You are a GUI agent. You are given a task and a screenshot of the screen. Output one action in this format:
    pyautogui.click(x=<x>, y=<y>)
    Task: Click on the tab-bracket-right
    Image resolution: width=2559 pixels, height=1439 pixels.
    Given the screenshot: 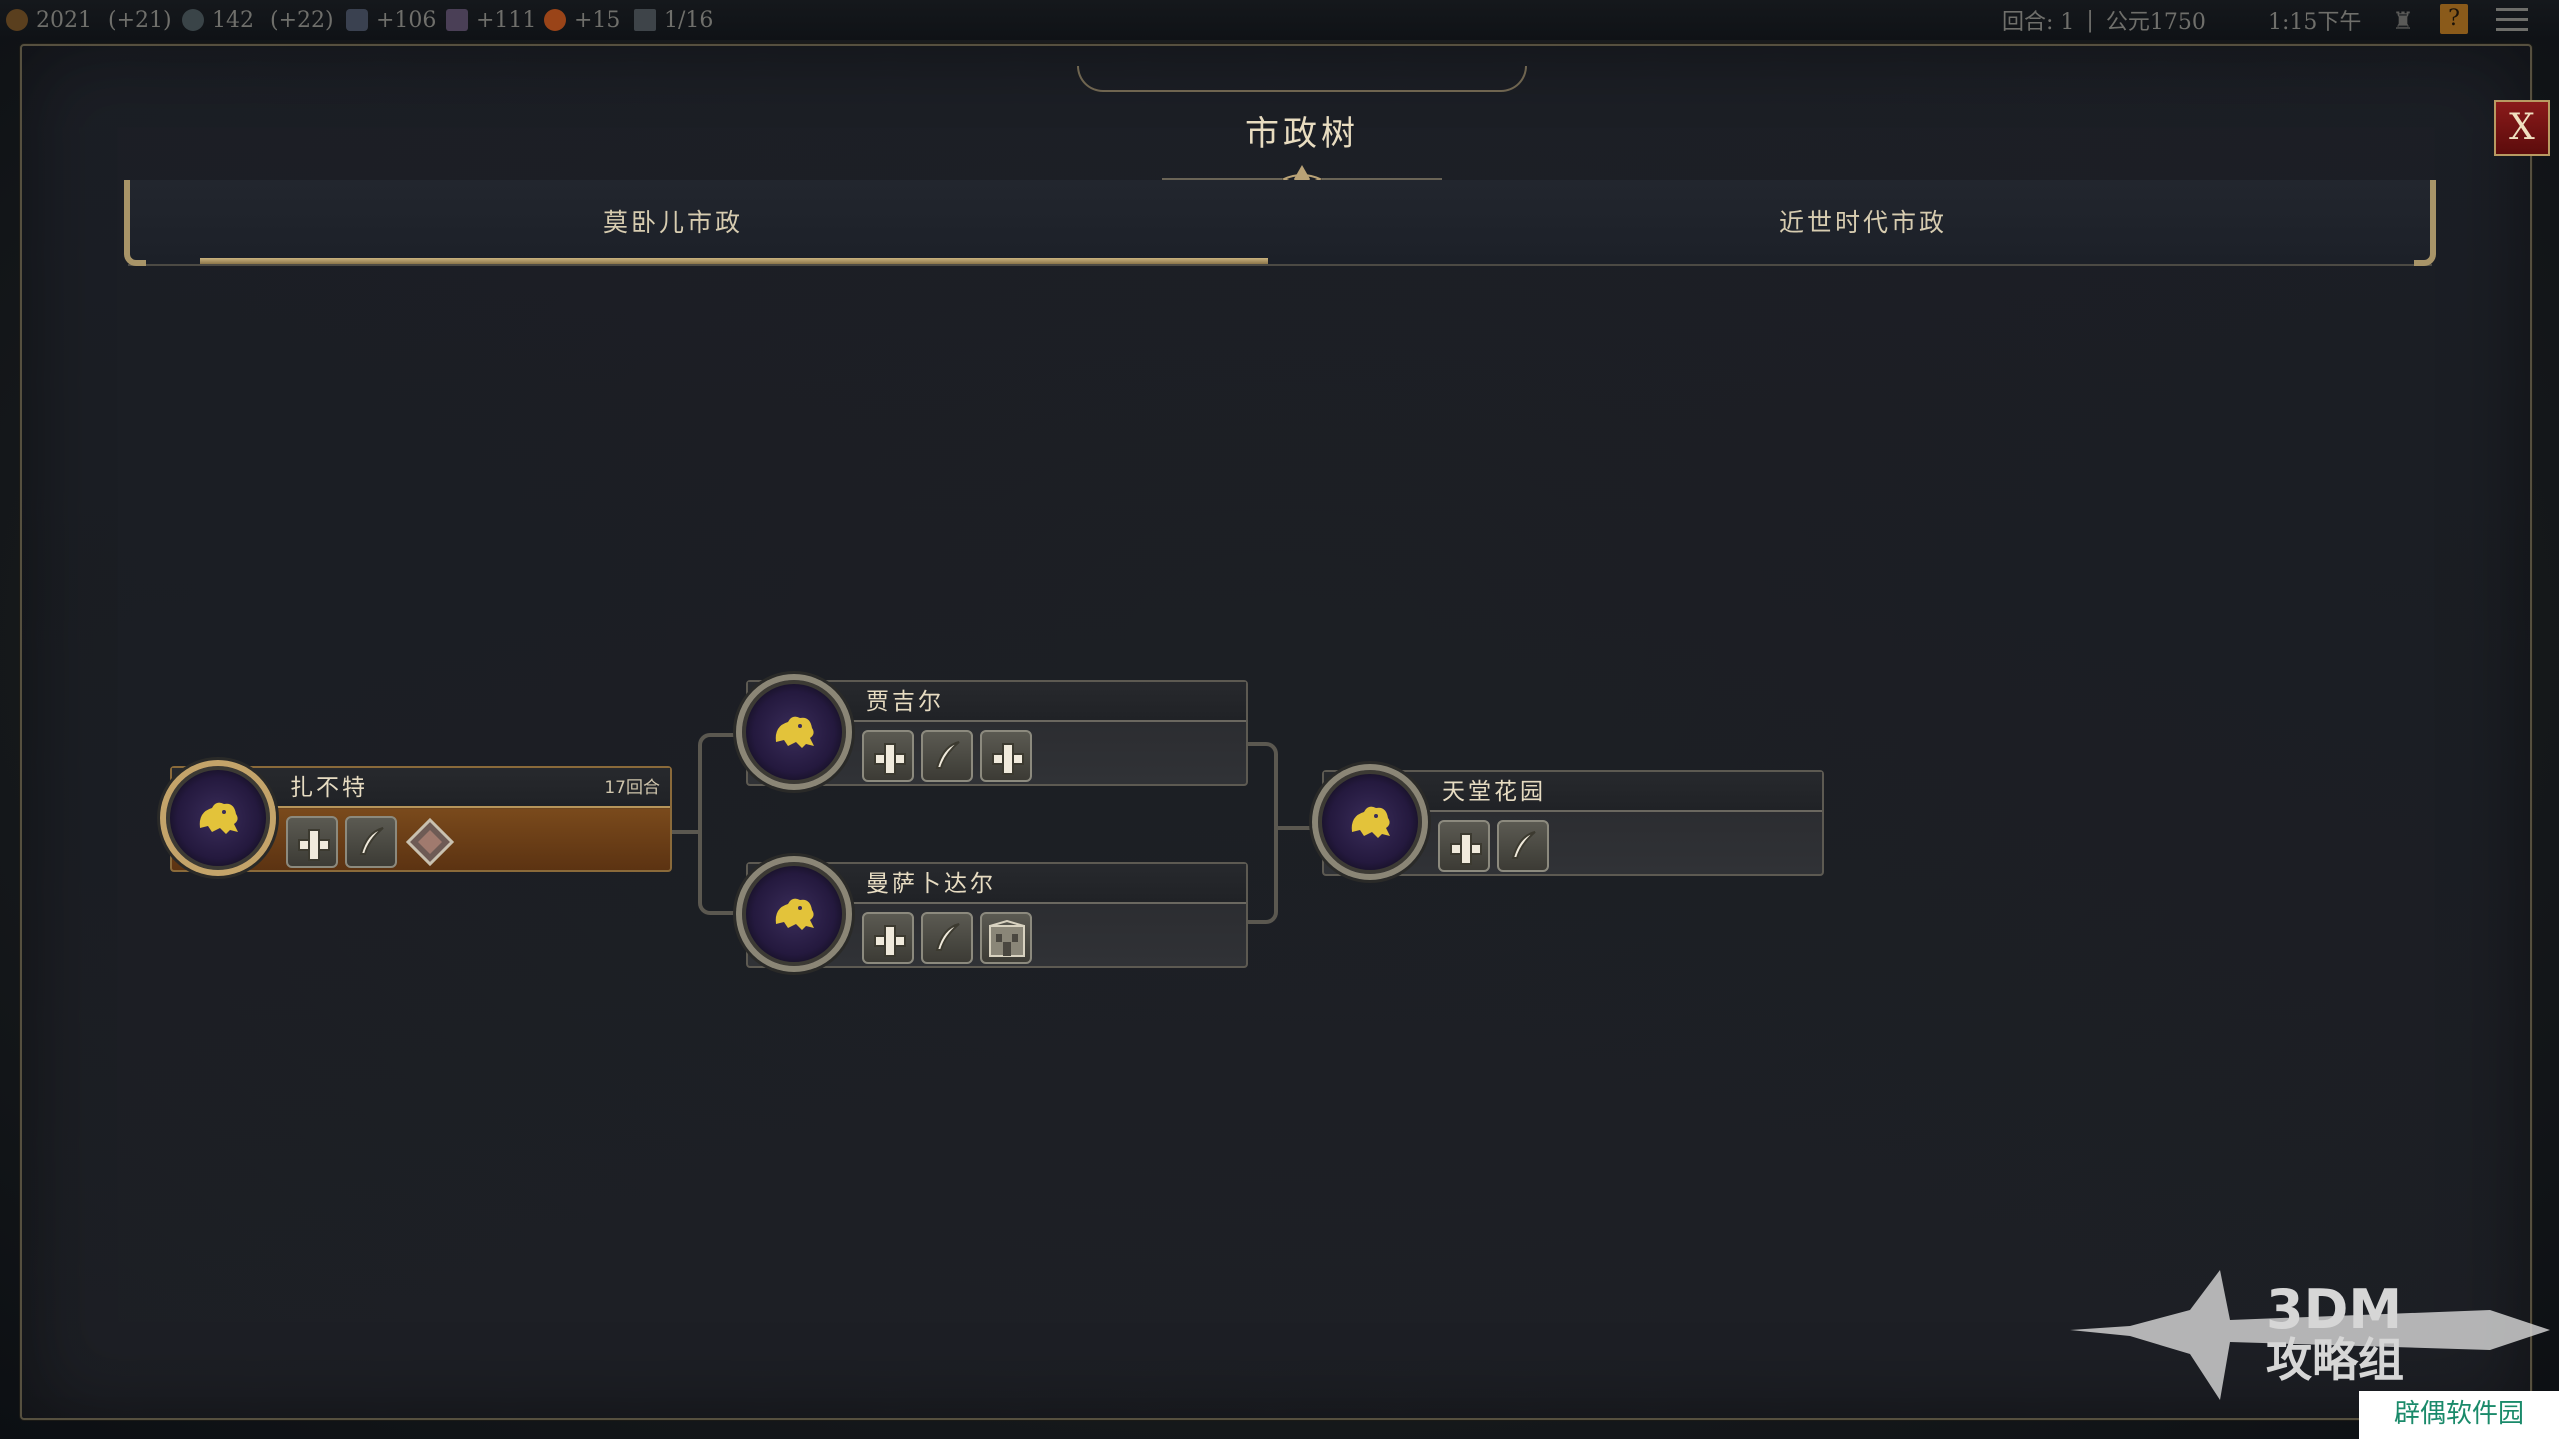 What is the action you would take?
    pyautogui.click(x=2425, y=223)
    